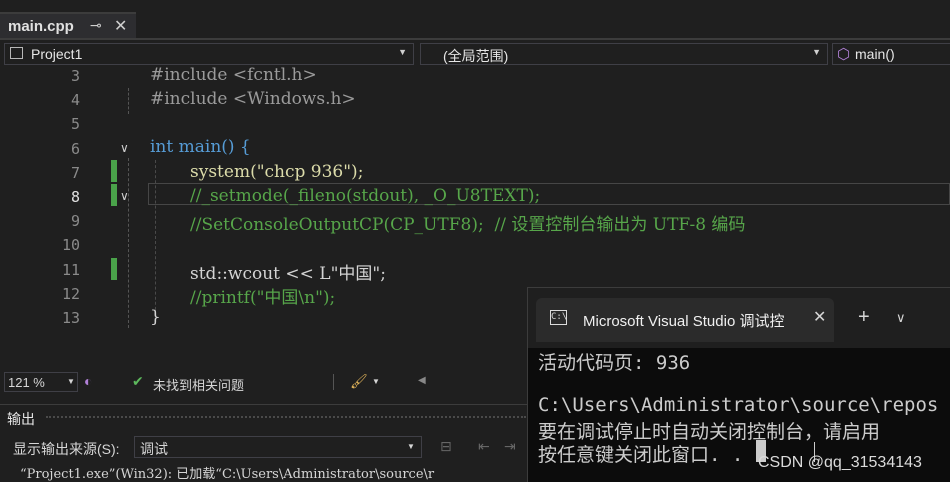 The width and height of the screenshot is (950, 482). Describe the element at coordinates (75, 173) in the screenshot. I see `line-number: 7` at that location.